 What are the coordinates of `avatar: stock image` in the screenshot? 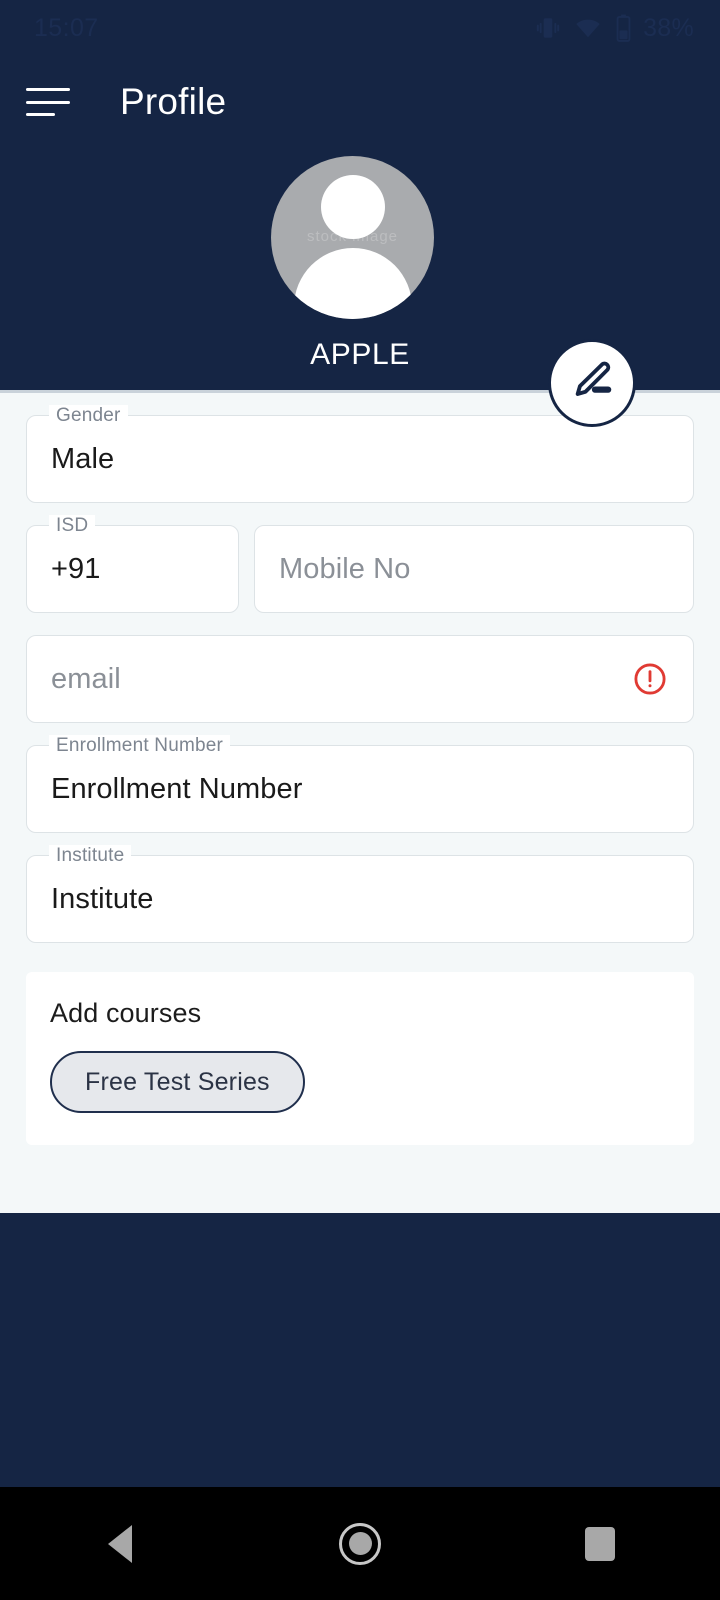 It's located at (352, 237).